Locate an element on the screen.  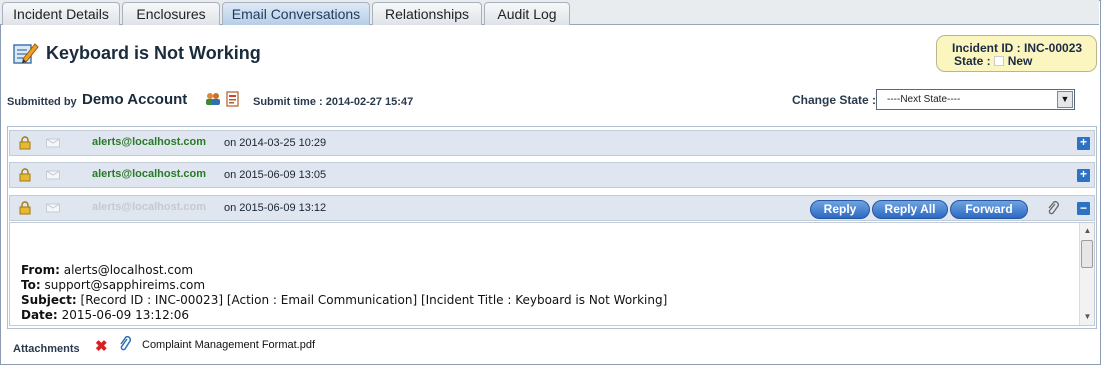
chevron-down-icon: ▼ is located at coordinates (1065, 99).